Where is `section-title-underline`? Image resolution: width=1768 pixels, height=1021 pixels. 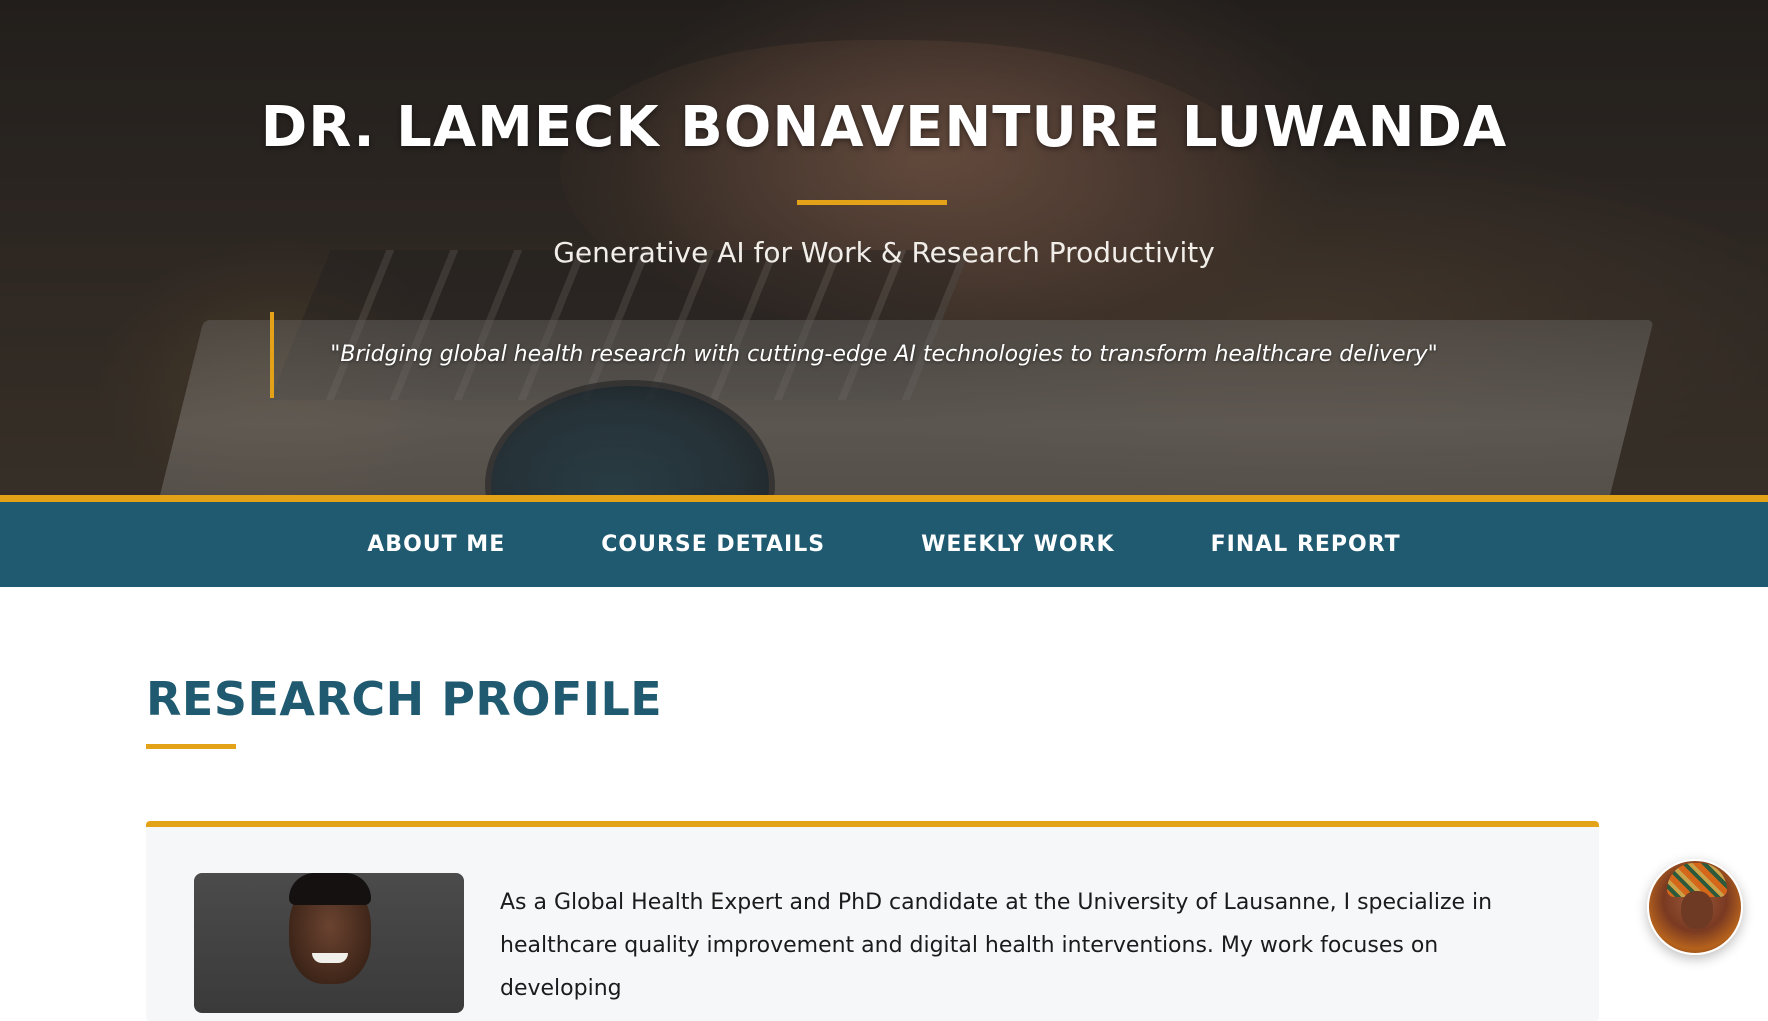
section-title-underline is located at coordinates (191, 746).